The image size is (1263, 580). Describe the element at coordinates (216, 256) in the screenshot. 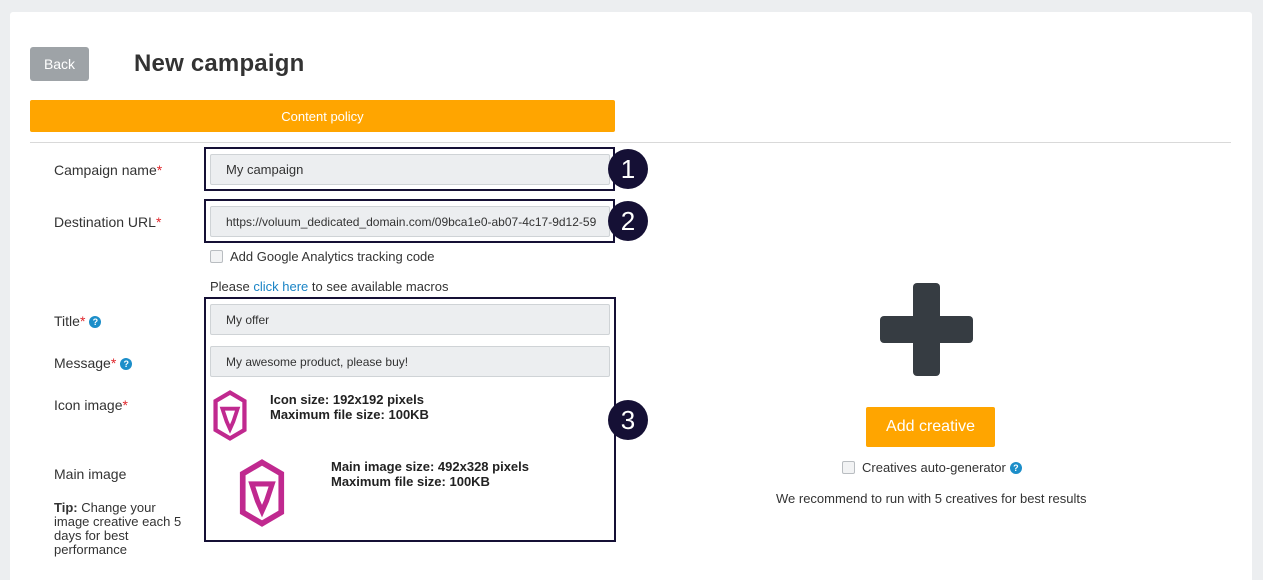

I see `ga-tracking-checkbox` at that location.